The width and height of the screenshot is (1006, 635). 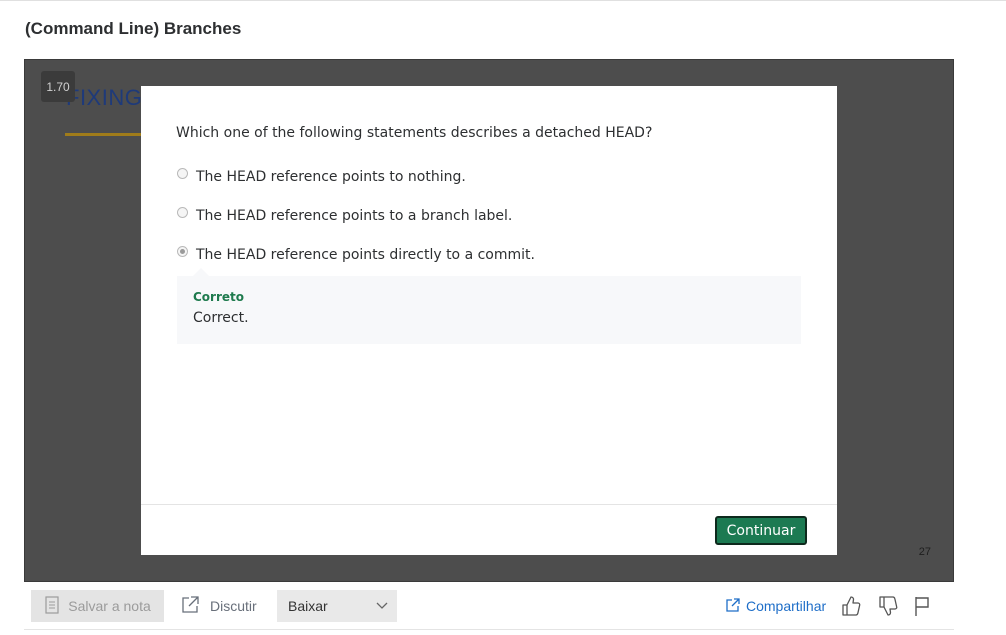 I want to click on modal-footer: Continuar, so click(x=489, y=529).